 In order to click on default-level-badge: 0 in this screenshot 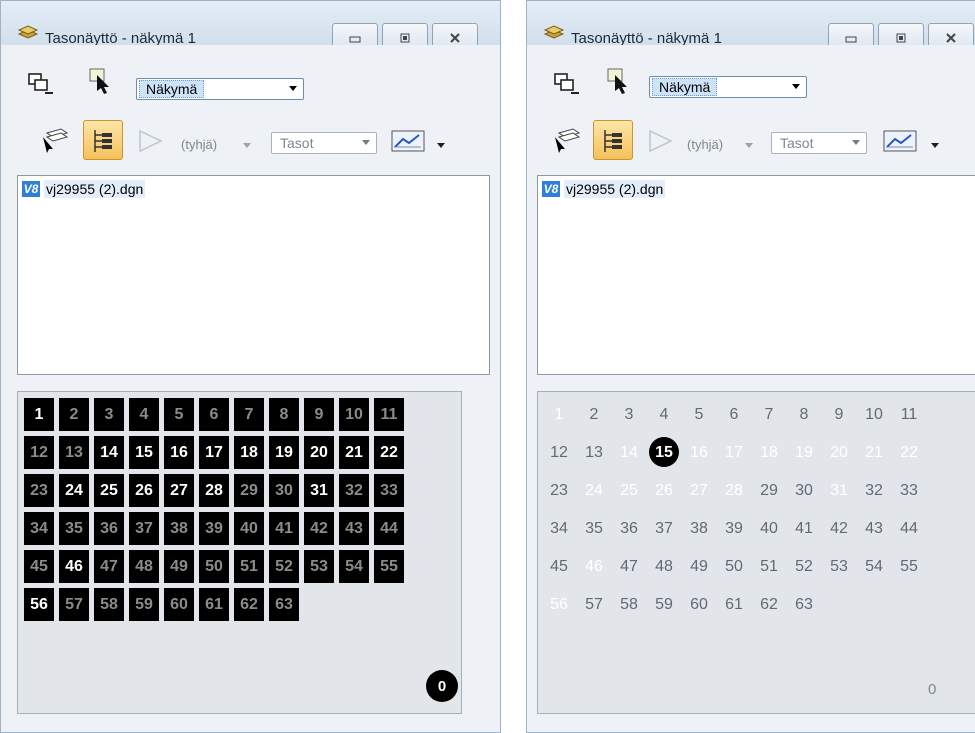, I will do `click(442, 686)`.